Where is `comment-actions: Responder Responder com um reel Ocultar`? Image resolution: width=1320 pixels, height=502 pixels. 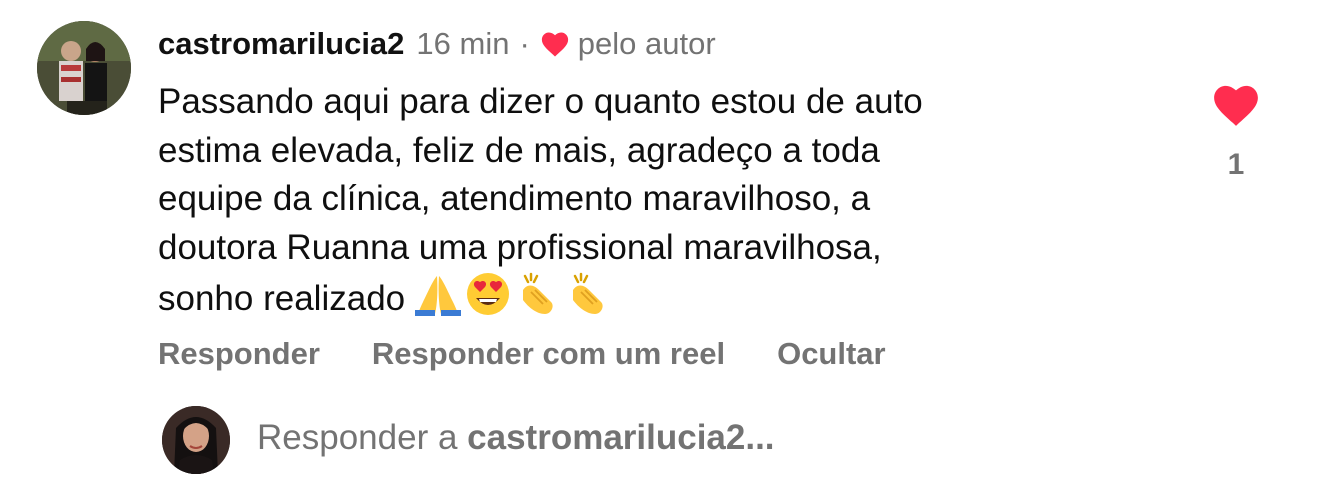
comment-actions: Responder Responder com um reel Ocultar is located at coordinates (522, 354).